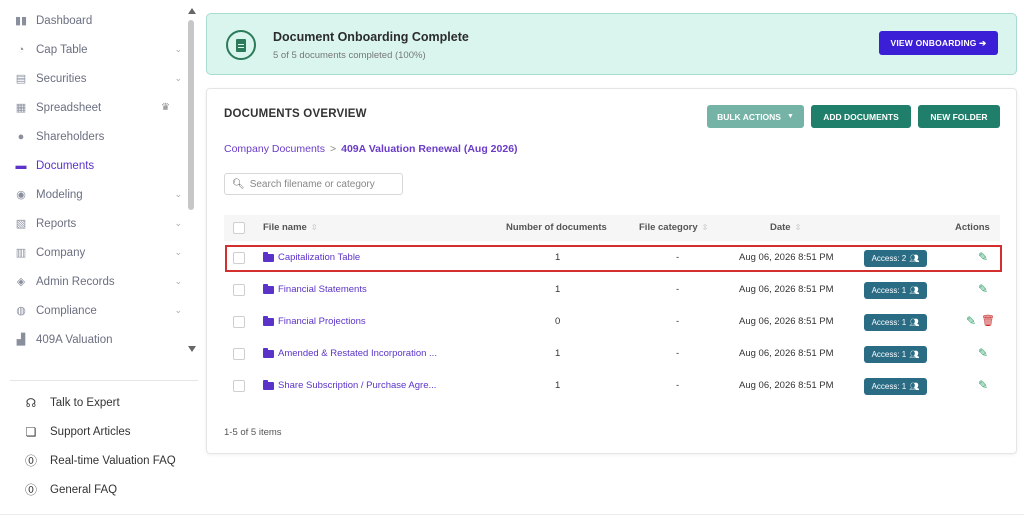 The width and height of the screenshot is (1024, 520). What do you see at coordinates (94, 252) in the screenshot?
I see `sidebar-item-company: ▥ Company ⌄` at bounding box center [94, 252].